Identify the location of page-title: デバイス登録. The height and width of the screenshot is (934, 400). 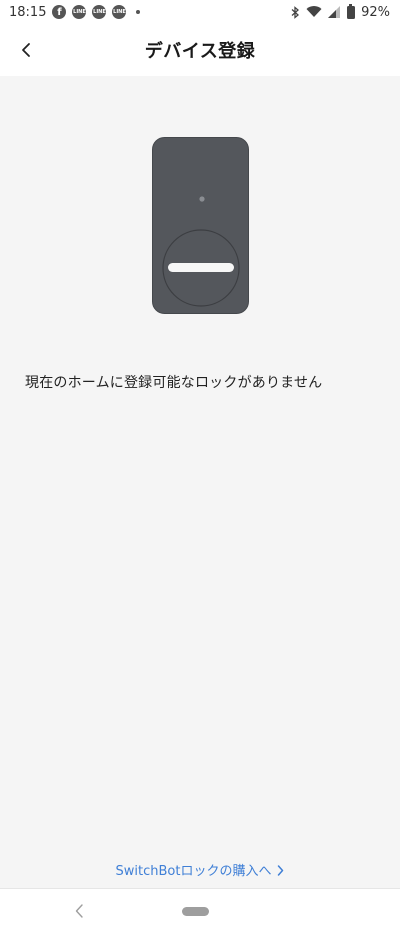
(200, 51).